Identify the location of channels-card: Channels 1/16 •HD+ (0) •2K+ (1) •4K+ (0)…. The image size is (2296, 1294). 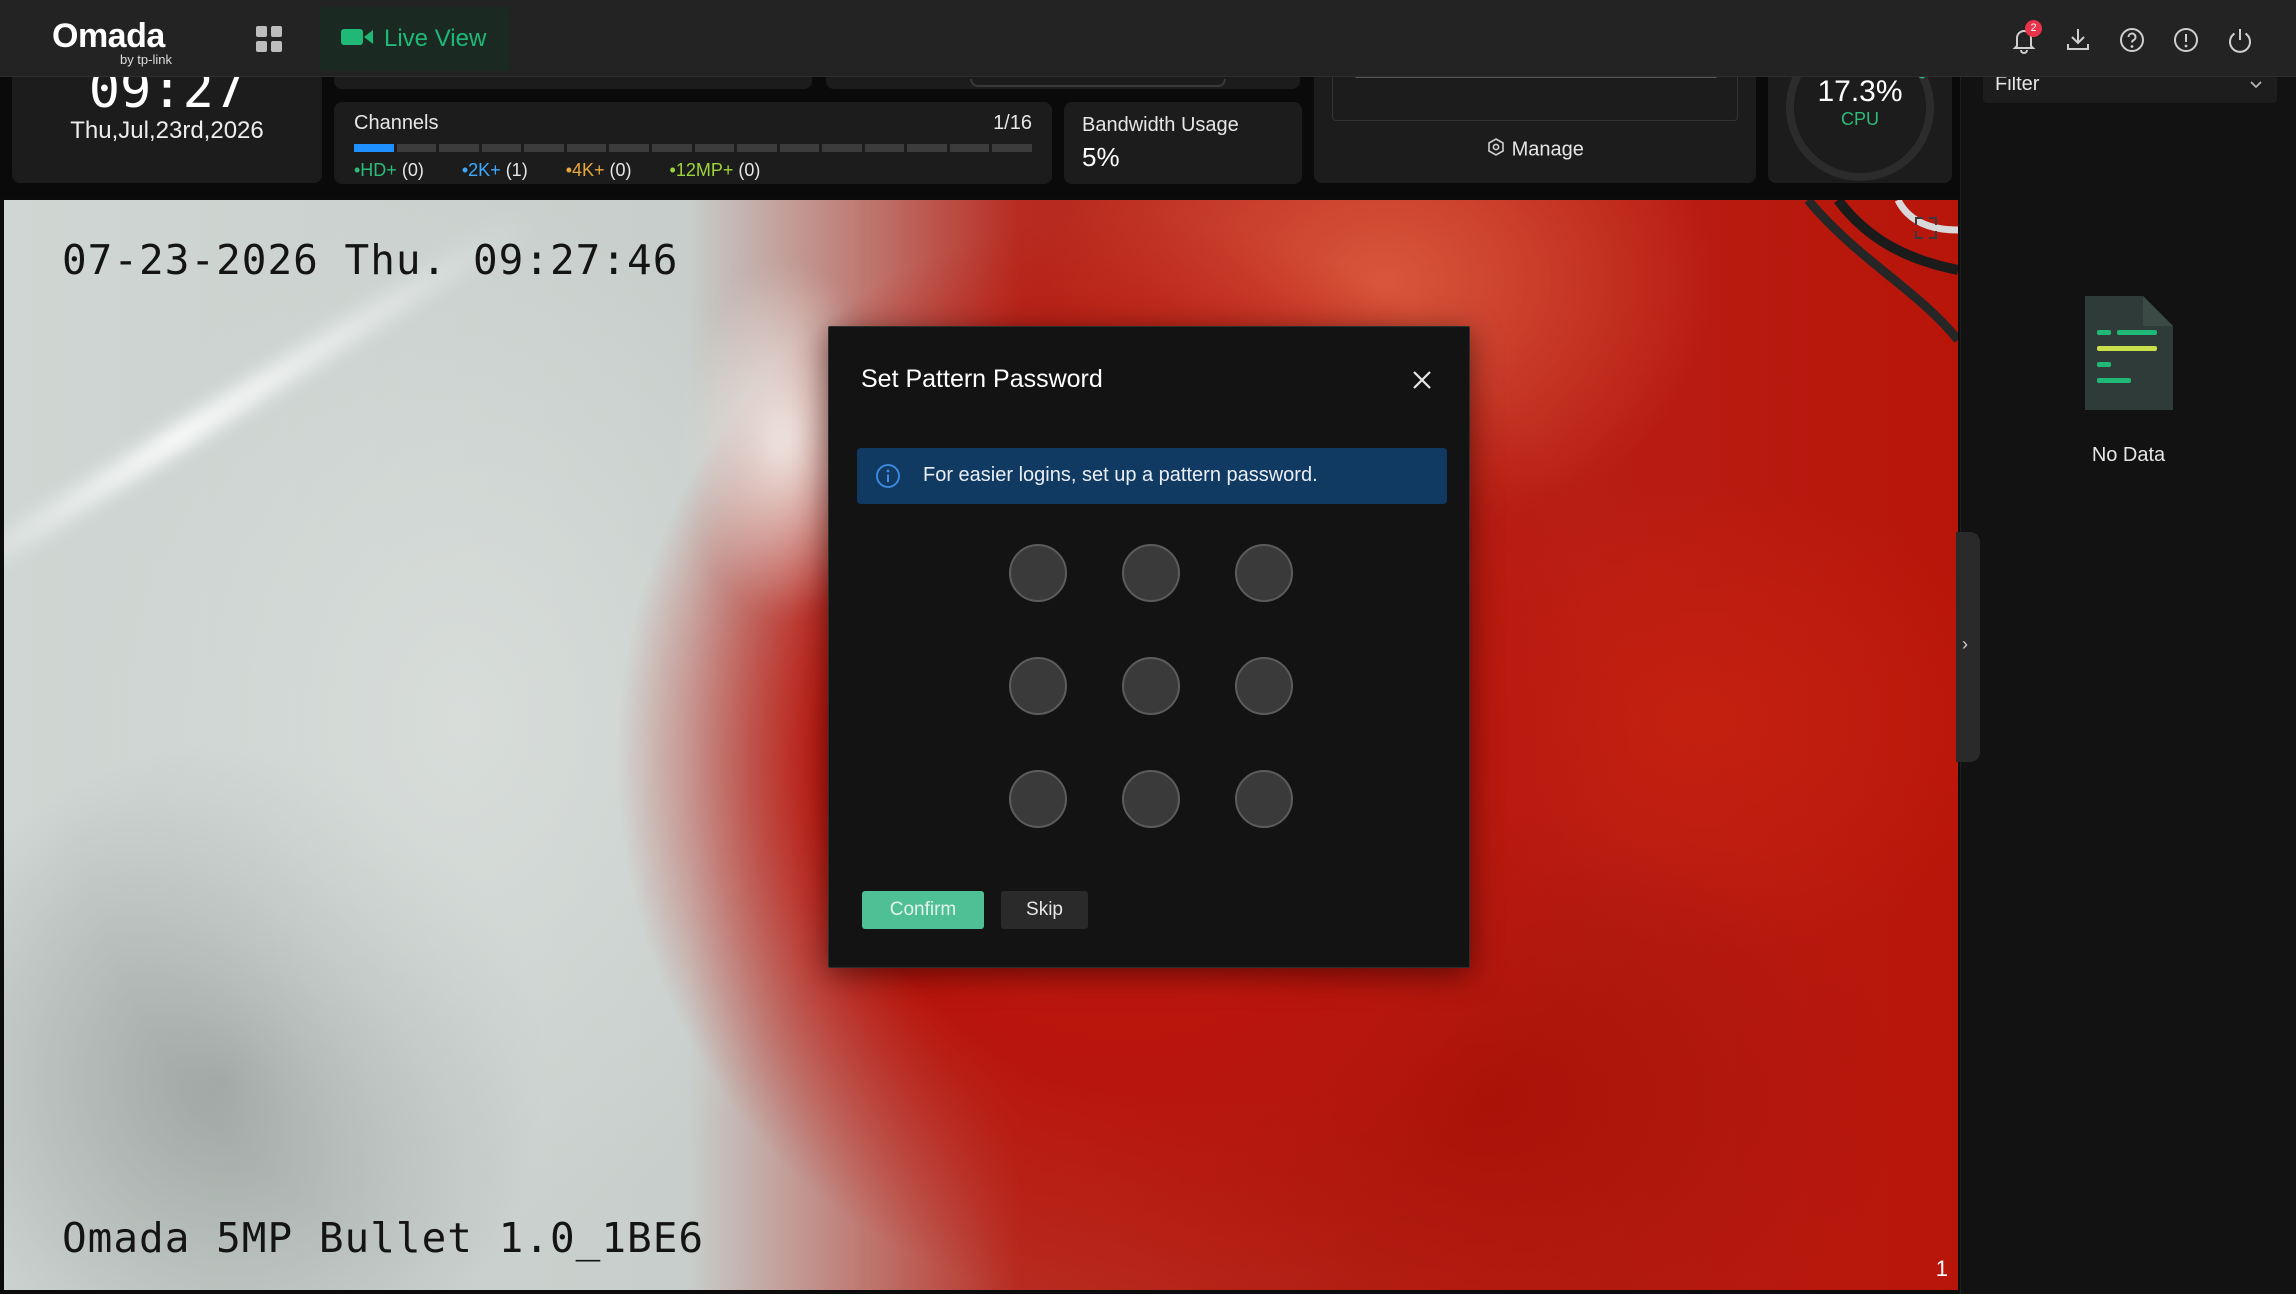
(693, 143).